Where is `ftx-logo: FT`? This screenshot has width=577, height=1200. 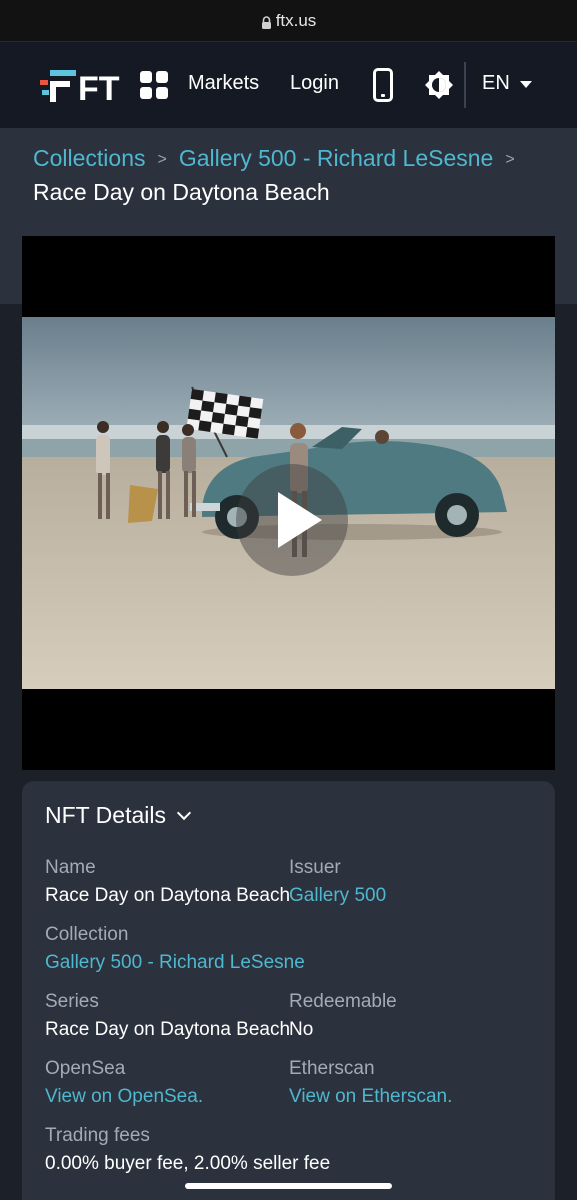
ftx-logo: FT is located at coordinates (80, 89).